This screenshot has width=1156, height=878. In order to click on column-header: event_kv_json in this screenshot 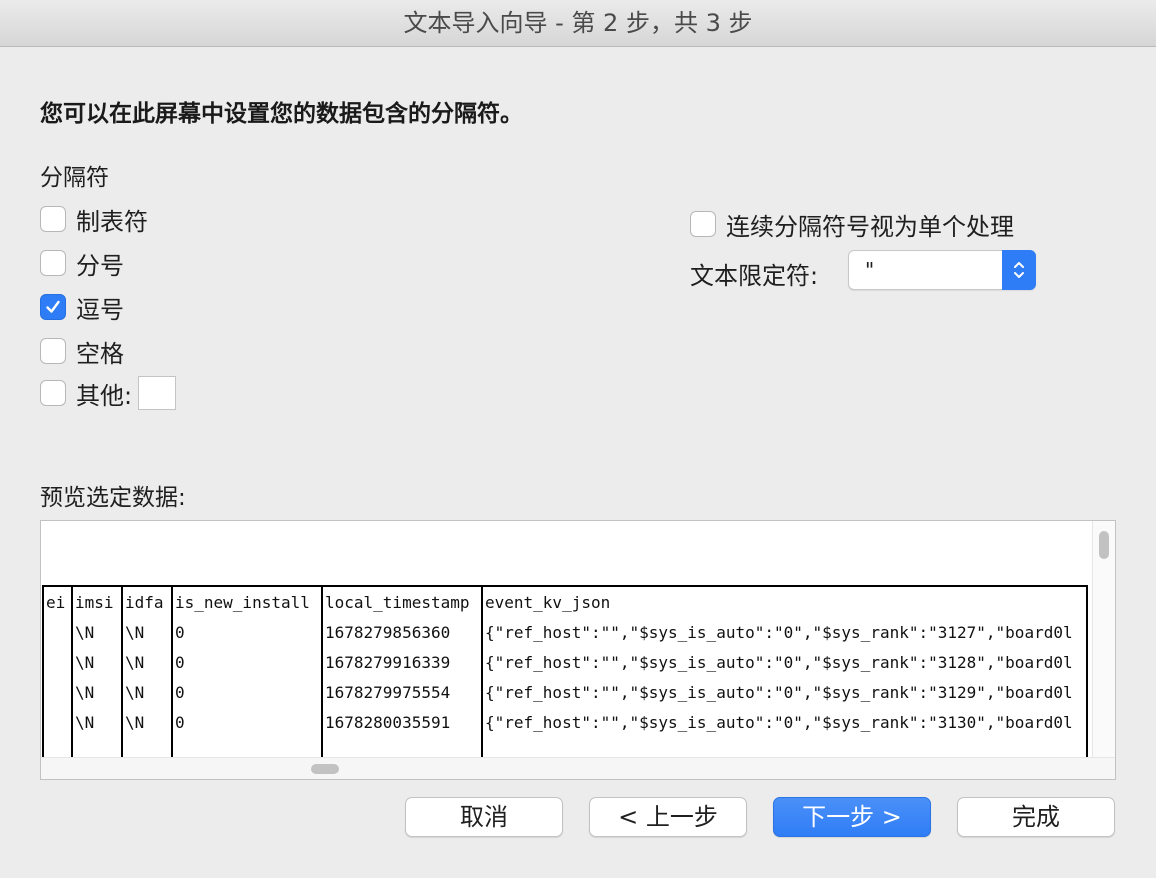, I will do `click(784, 601)`.